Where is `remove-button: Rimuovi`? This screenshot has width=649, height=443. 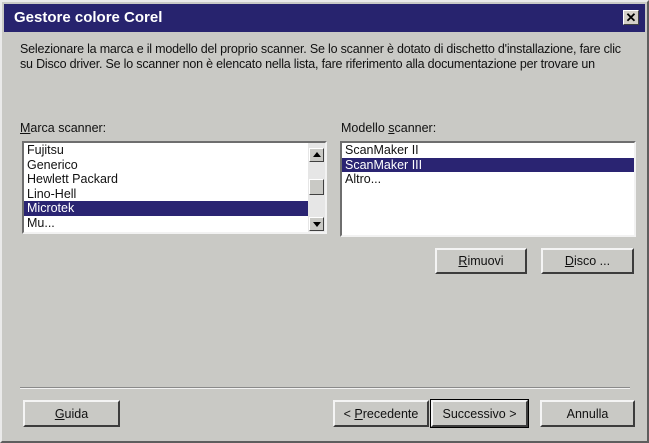 remove-button: Rimuovi is located at coordinates (481, 261).